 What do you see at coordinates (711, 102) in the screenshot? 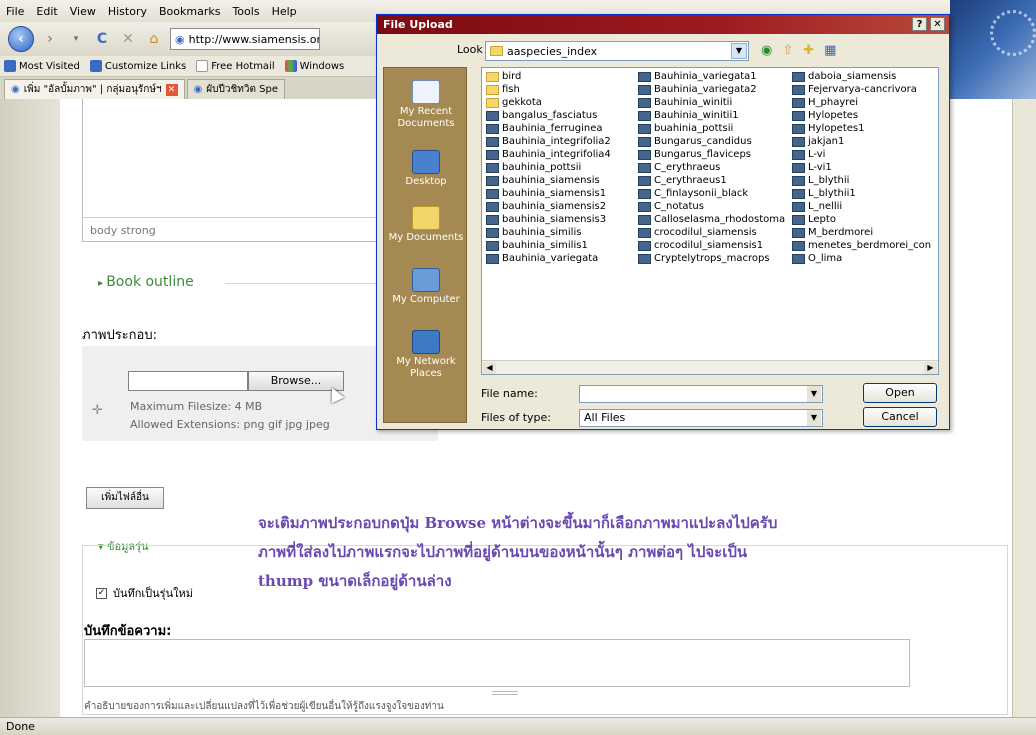
I see `file-item: Bauhinia_winitii` at bounding box center [711, 102].